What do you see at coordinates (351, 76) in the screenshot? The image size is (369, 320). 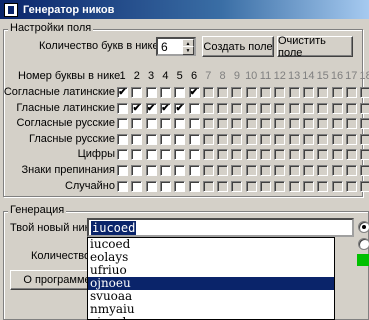 I see `column-number: 17` at bounding box center [351, 76].